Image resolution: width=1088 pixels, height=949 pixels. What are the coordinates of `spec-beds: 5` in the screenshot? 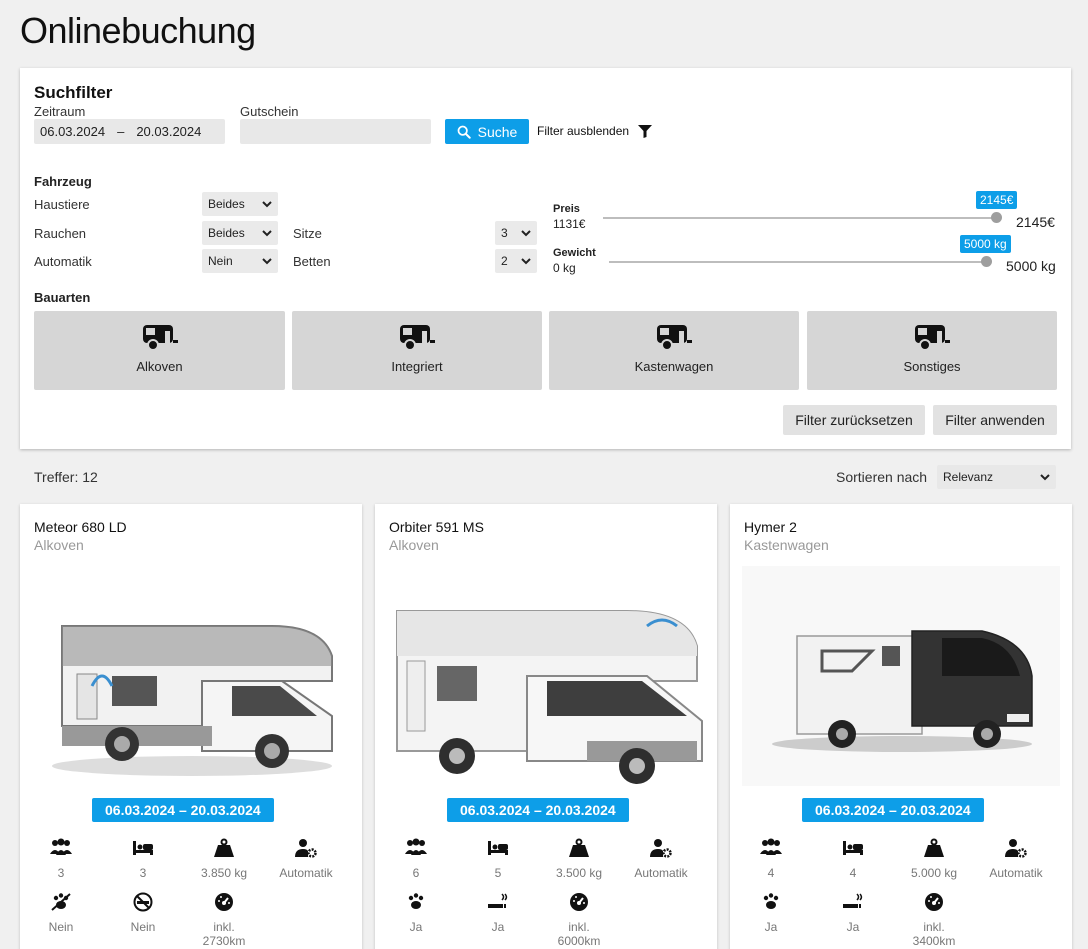 It's located at (498, 859).